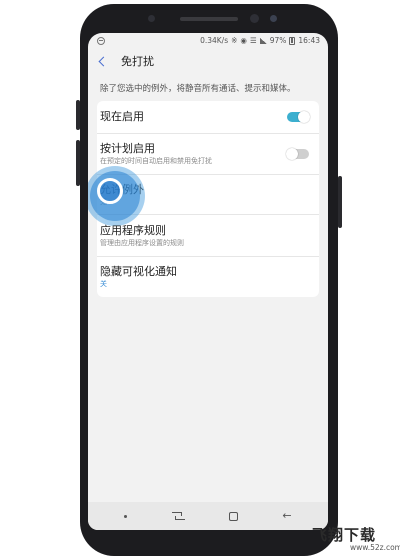 The height and width of the screenshot is (560, 400). What do you see at coordinates (127, 148) in the screenshot?
I see `setting-label: 按计划启用` at bounding box center [127, 148].